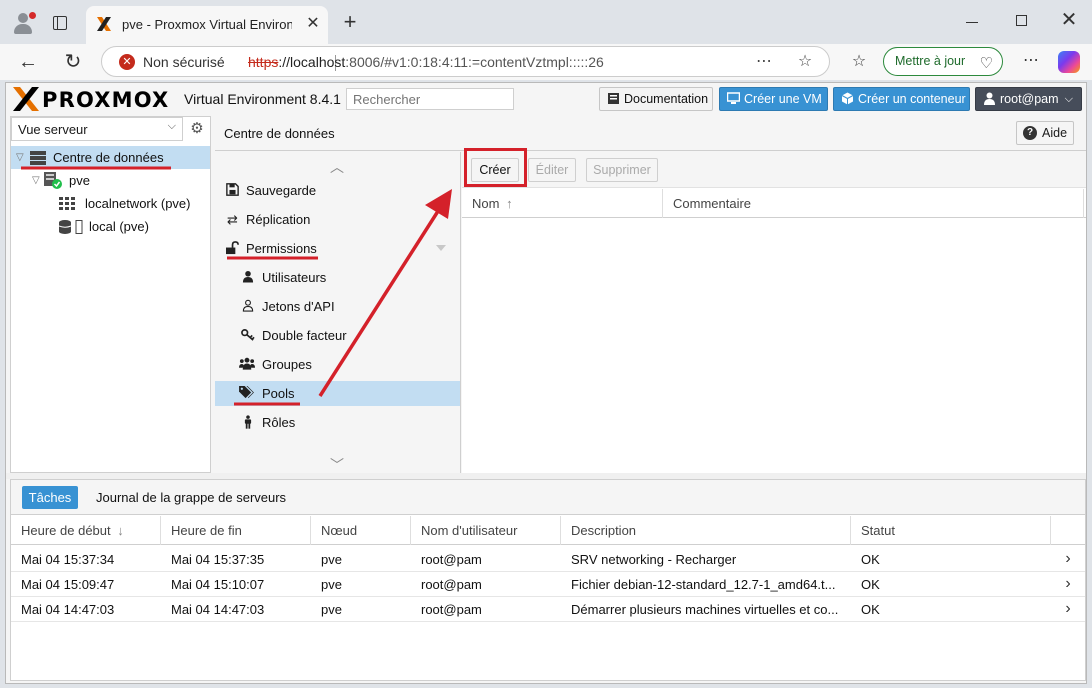 Image resolution: width=1092 pixels, height=688 pixels. What do you see at coordinates (337, 306) in the screenshot?
I see `menu-item-api-tokens: Jetons d'API` at bounding box center [337, 306].